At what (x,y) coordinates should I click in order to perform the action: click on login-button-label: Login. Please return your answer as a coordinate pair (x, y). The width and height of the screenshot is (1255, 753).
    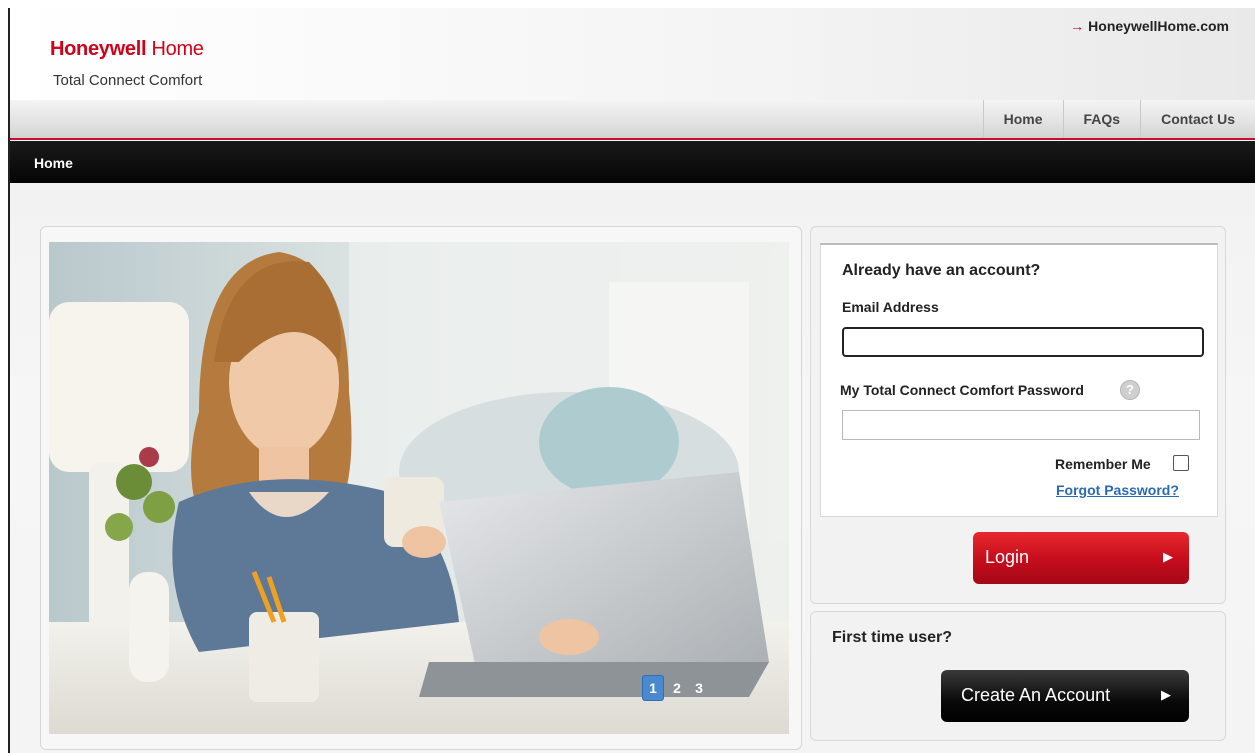
    Looking at the image, I should click on (1007, 557).